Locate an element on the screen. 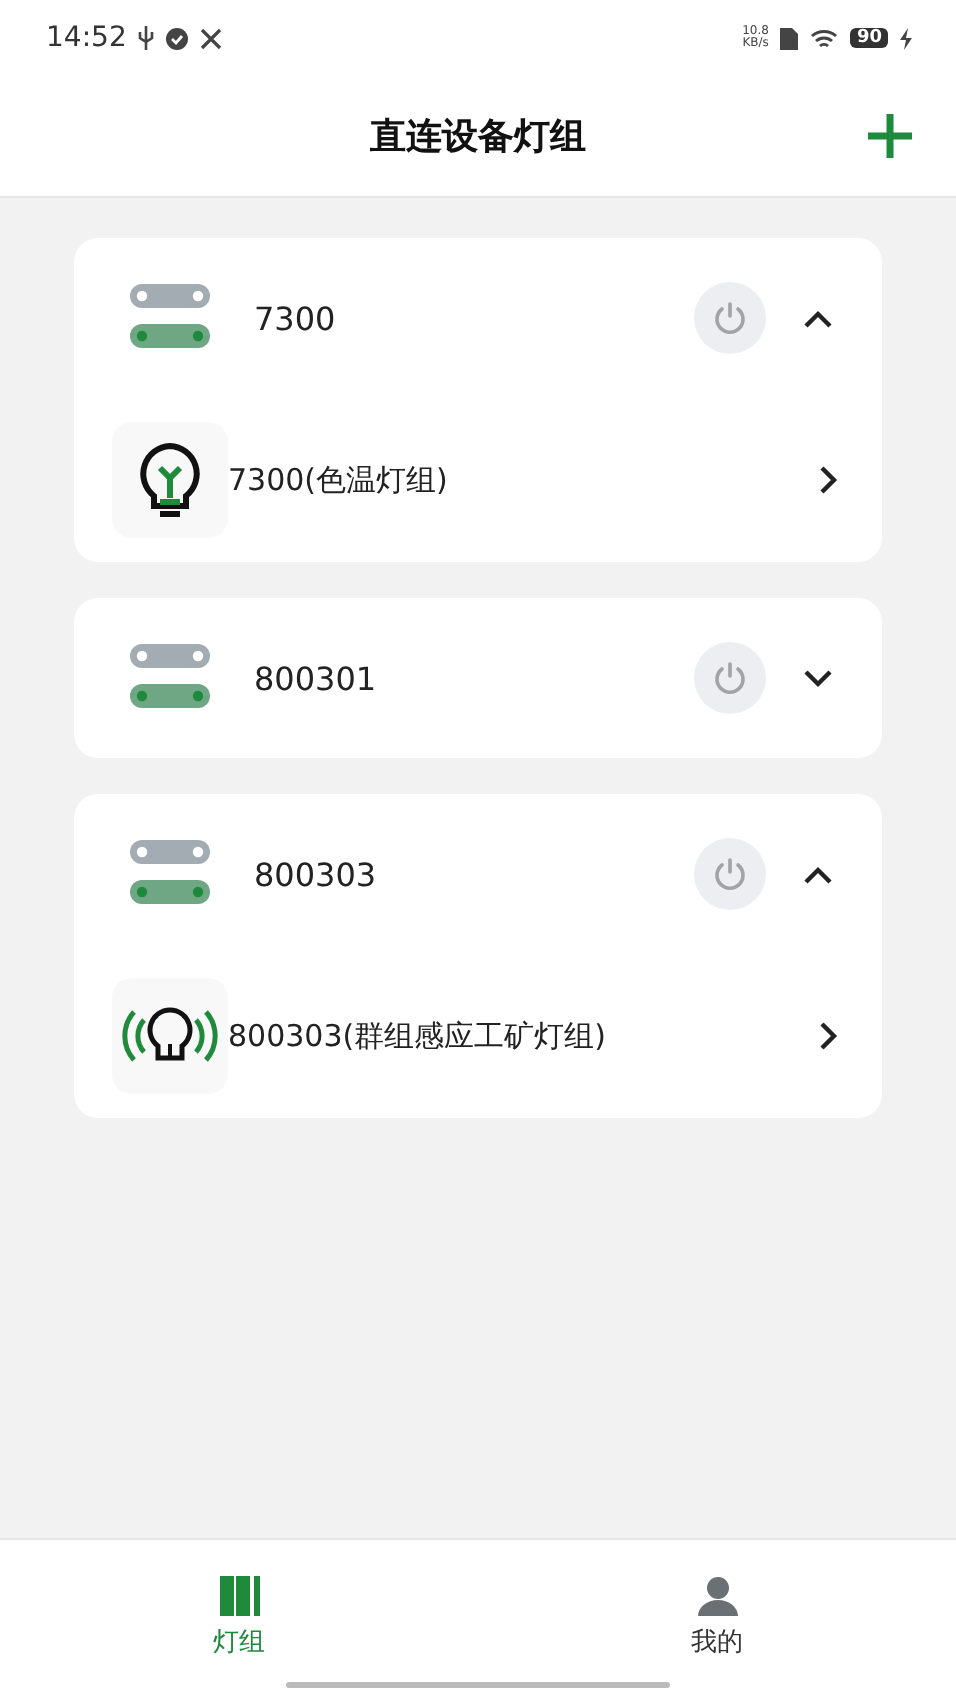 The image size is (956, 1700). nav-tab: 灯组 is located at coordinates (239, 1611).